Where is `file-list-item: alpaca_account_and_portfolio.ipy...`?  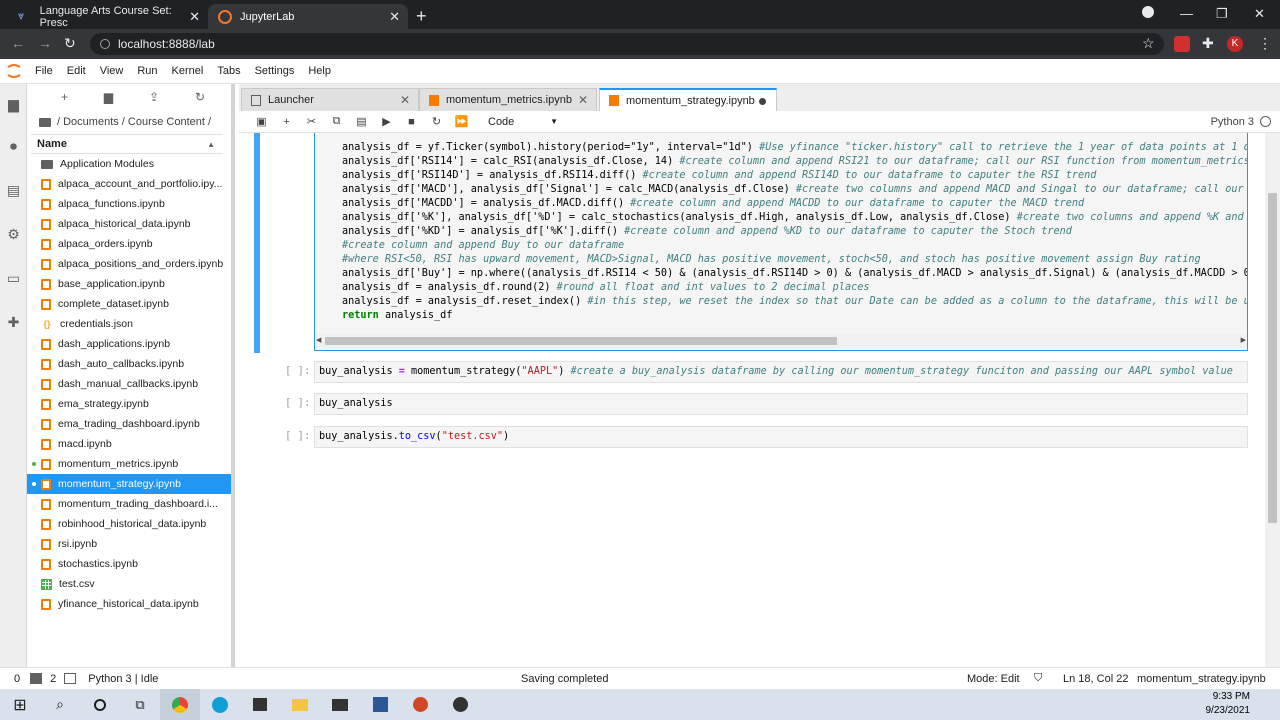 file-list-item: alpaca_account_and_portfolio.ipy... is located at coordinates (129, 184).